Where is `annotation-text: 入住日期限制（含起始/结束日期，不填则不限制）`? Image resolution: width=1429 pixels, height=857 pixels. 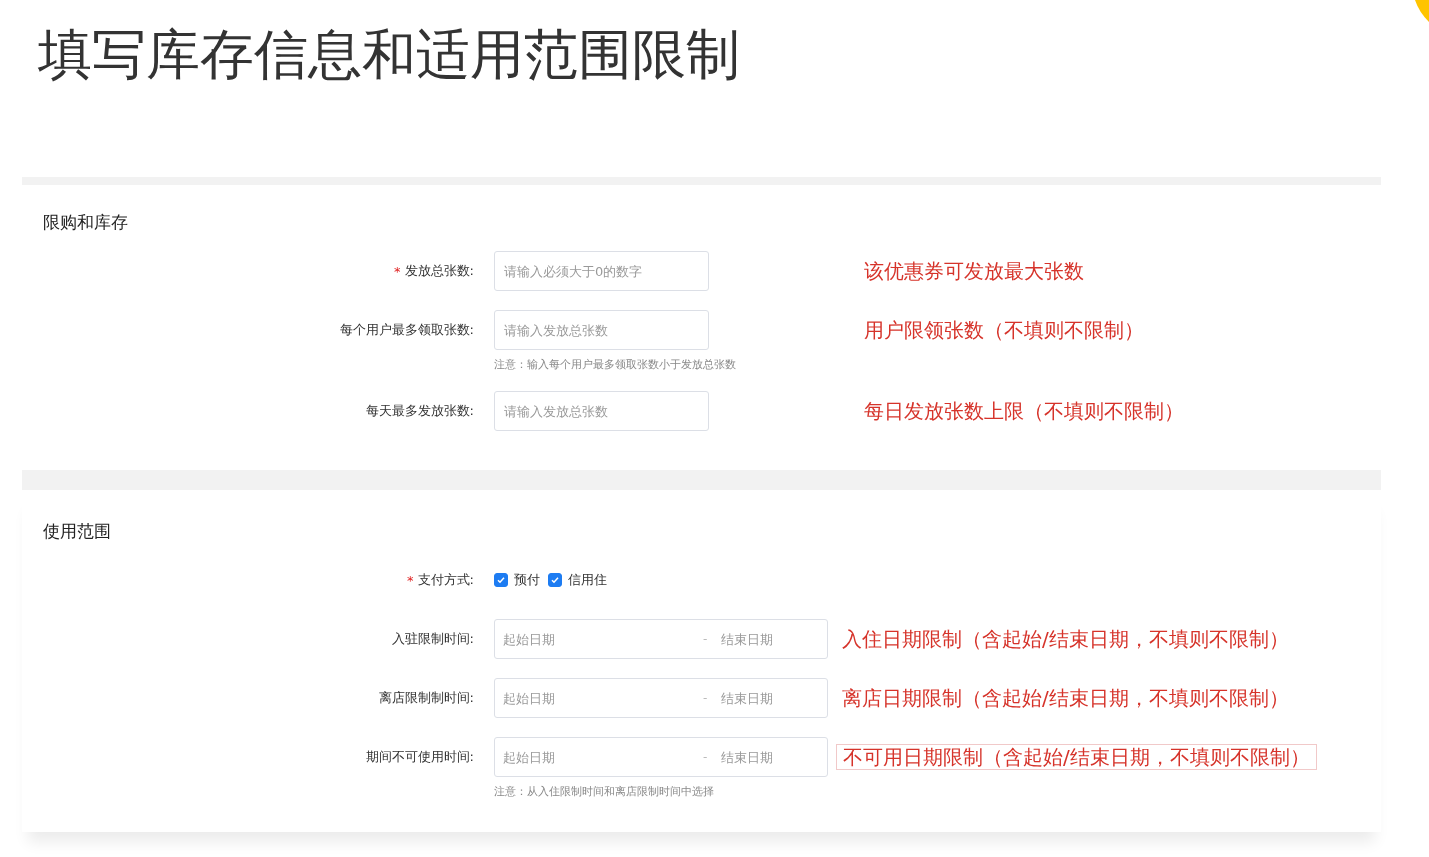
annotation-text: 入住日期限制（含起始/结束日期，不填则不限制） is located at coordinates (1065, 639).